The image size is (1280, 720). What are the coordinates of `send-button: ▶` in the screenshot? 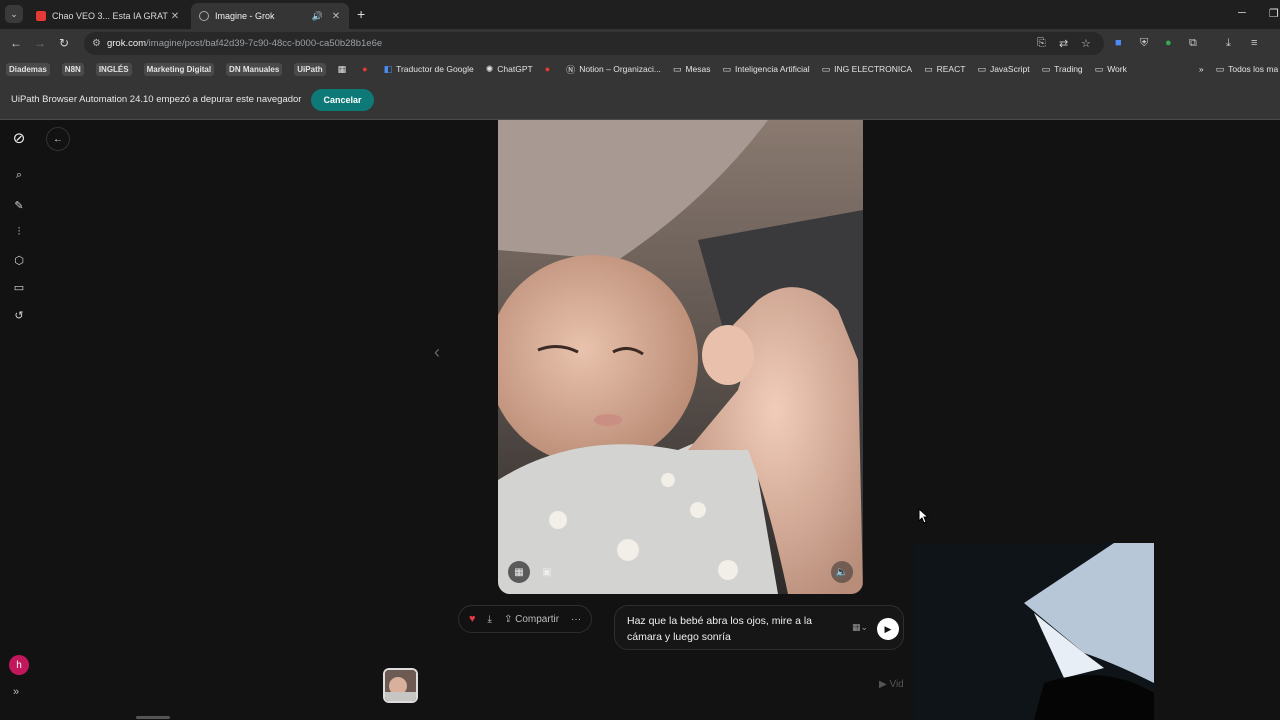 It's located at (888, 629).